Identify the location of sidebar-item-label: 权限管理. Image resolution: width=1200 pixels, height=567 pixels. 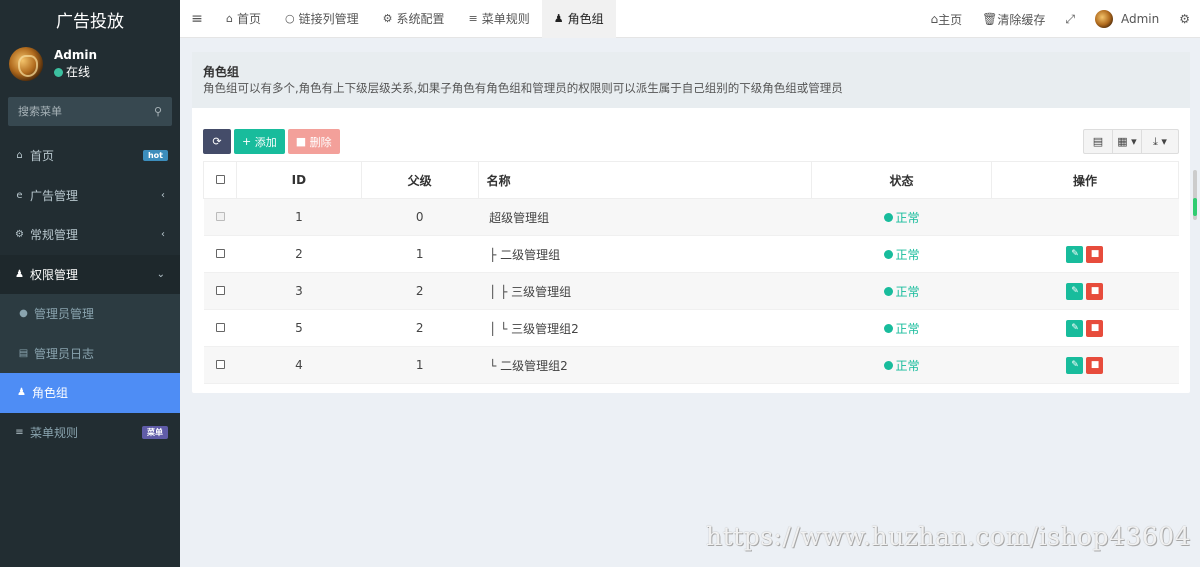
(54, 274).